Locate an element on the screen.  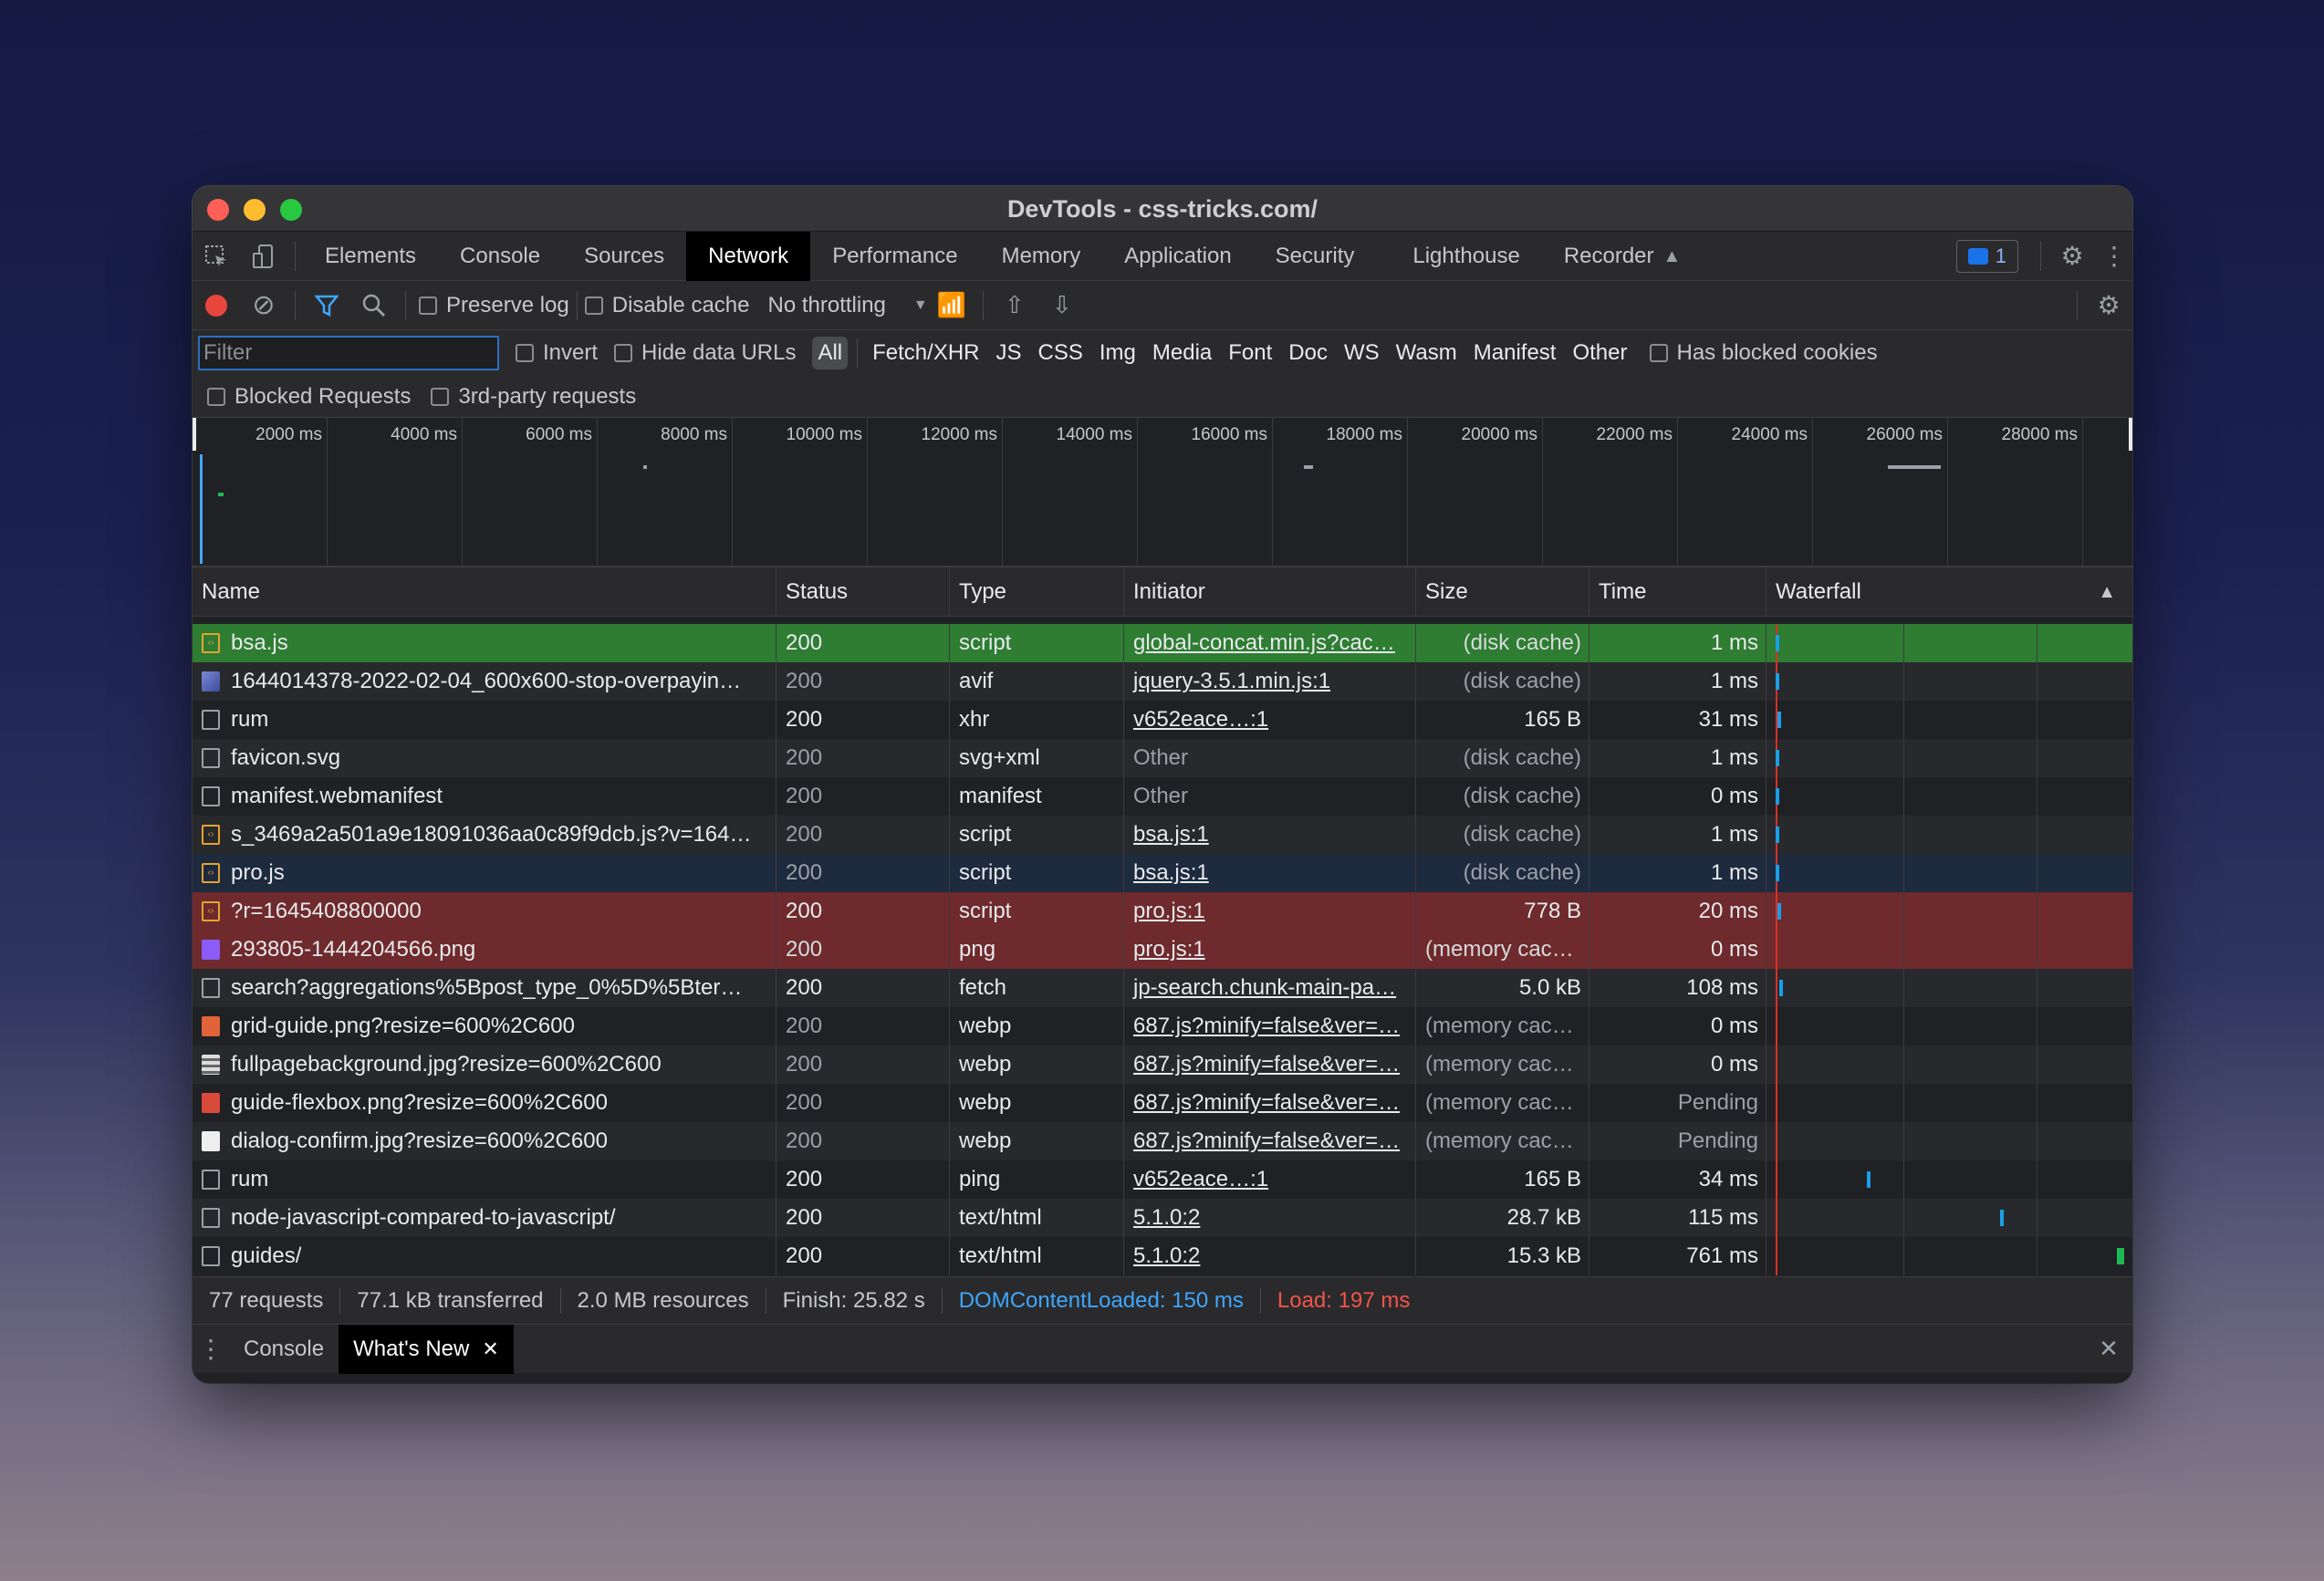
filter-type-manifest: Manifest is located at coordinates (1515, 353).